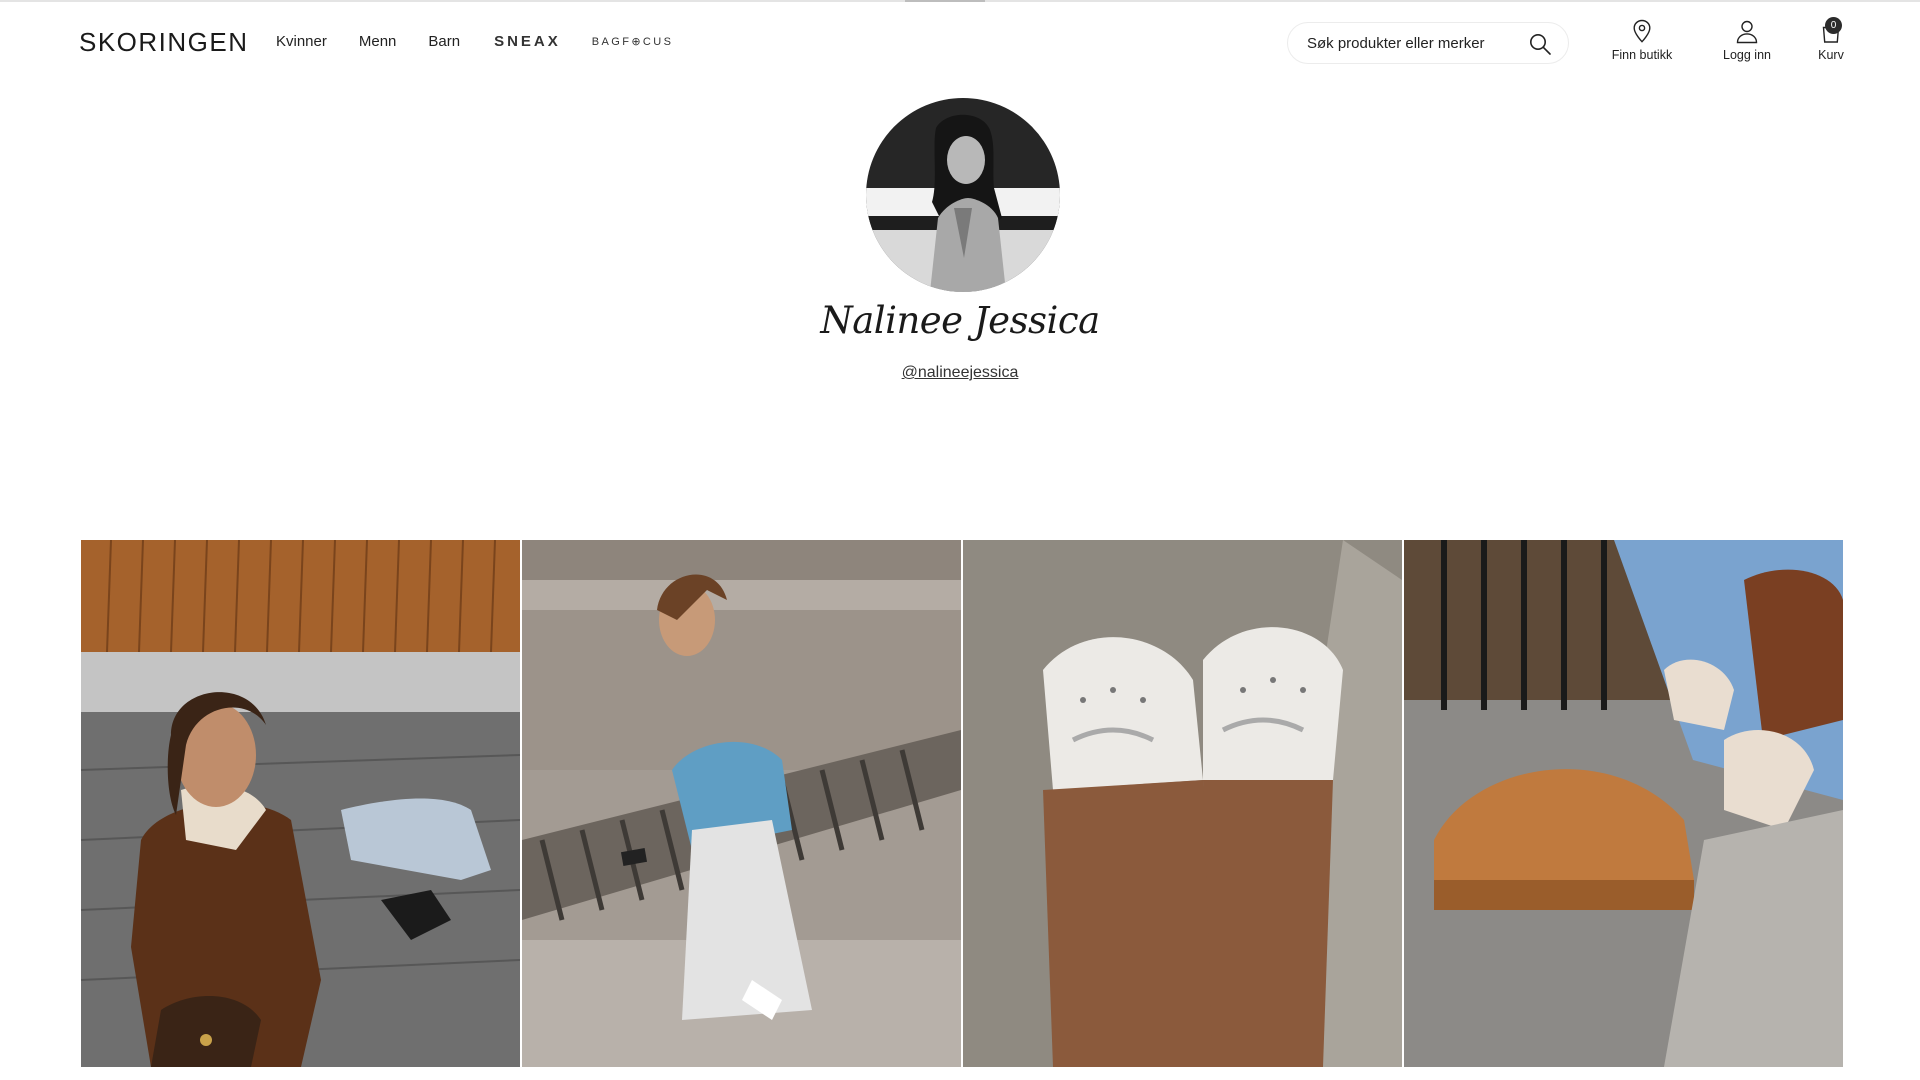 Image resolution: width=1920 pixels, height=1080 pixels. Describe the element at coordinates (1642, 31) in the screenshot. I see `location-pin-icon` at that location.